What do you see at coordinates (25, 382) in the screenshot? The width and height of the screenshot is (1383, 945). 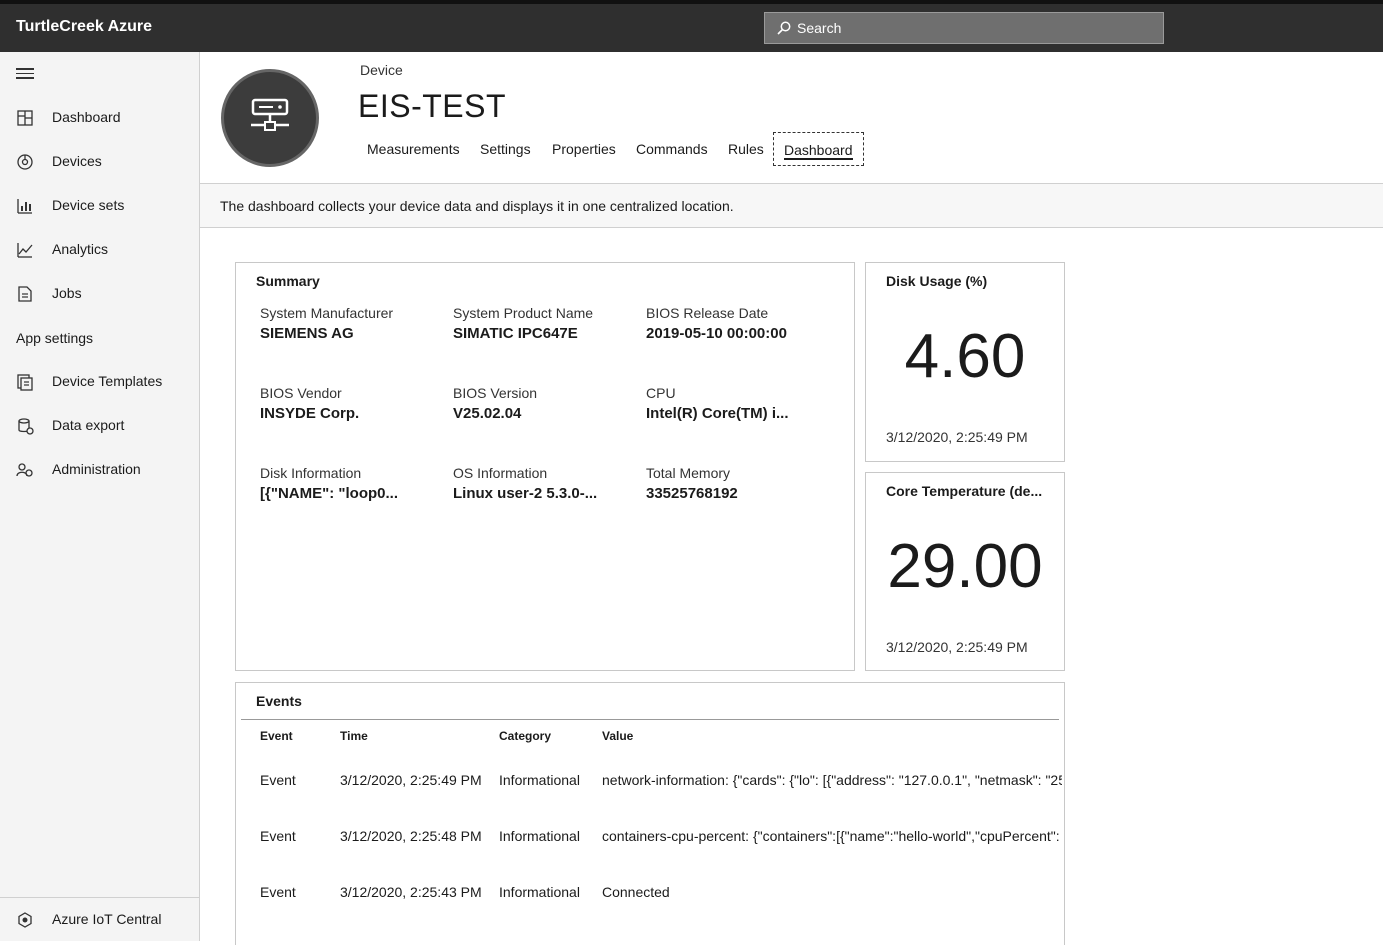 I see `device-templates-icon` at bounding box center [25, 382].